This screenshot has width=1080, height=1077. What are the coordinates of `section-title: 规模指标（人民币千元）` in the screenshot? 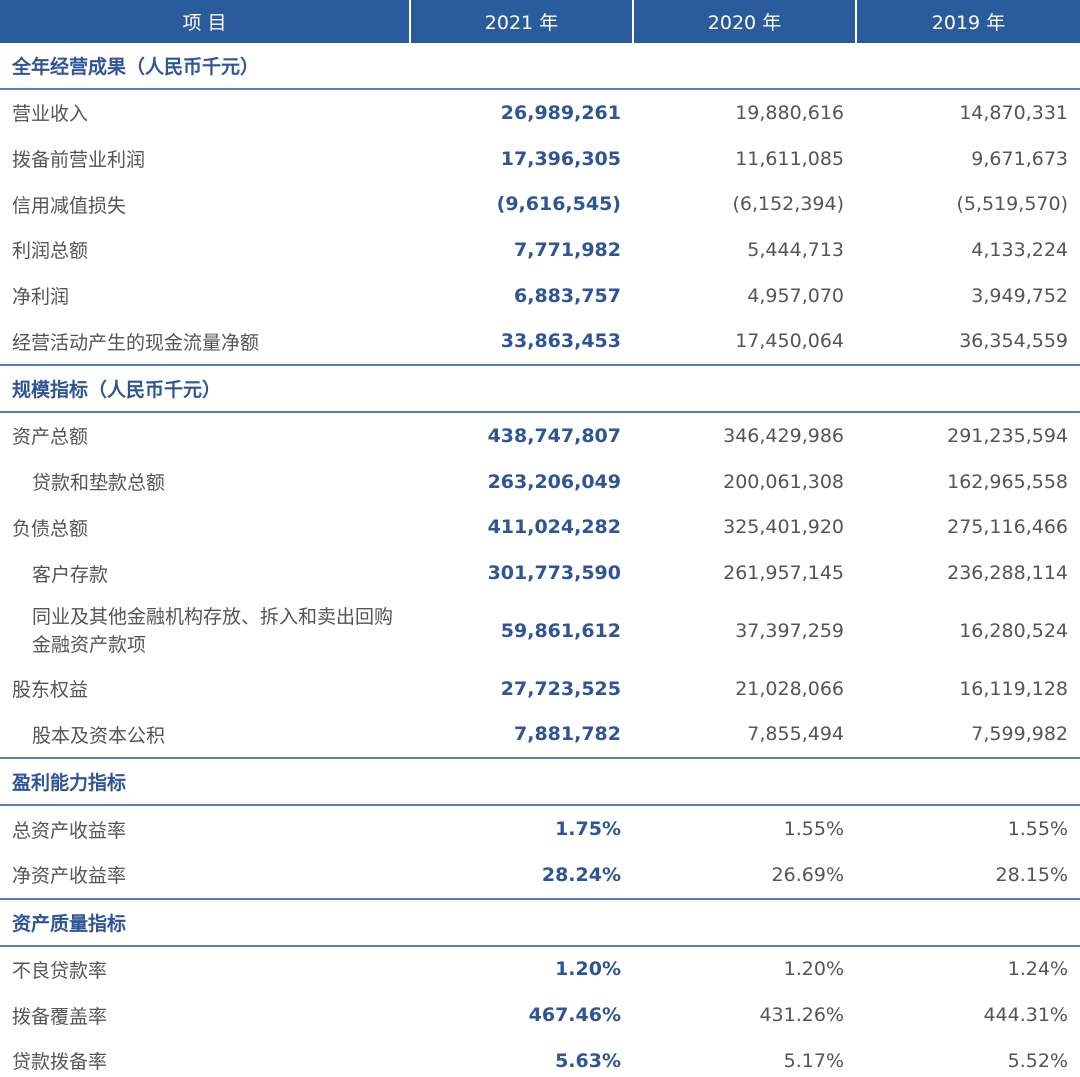 It's located at (540, 389).